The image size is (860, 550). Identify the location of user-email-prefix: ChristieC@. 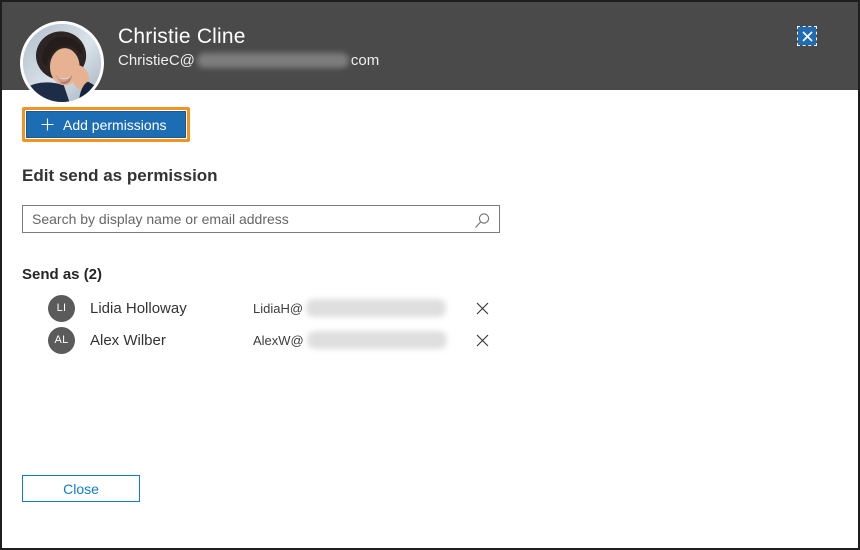
(156, 61).